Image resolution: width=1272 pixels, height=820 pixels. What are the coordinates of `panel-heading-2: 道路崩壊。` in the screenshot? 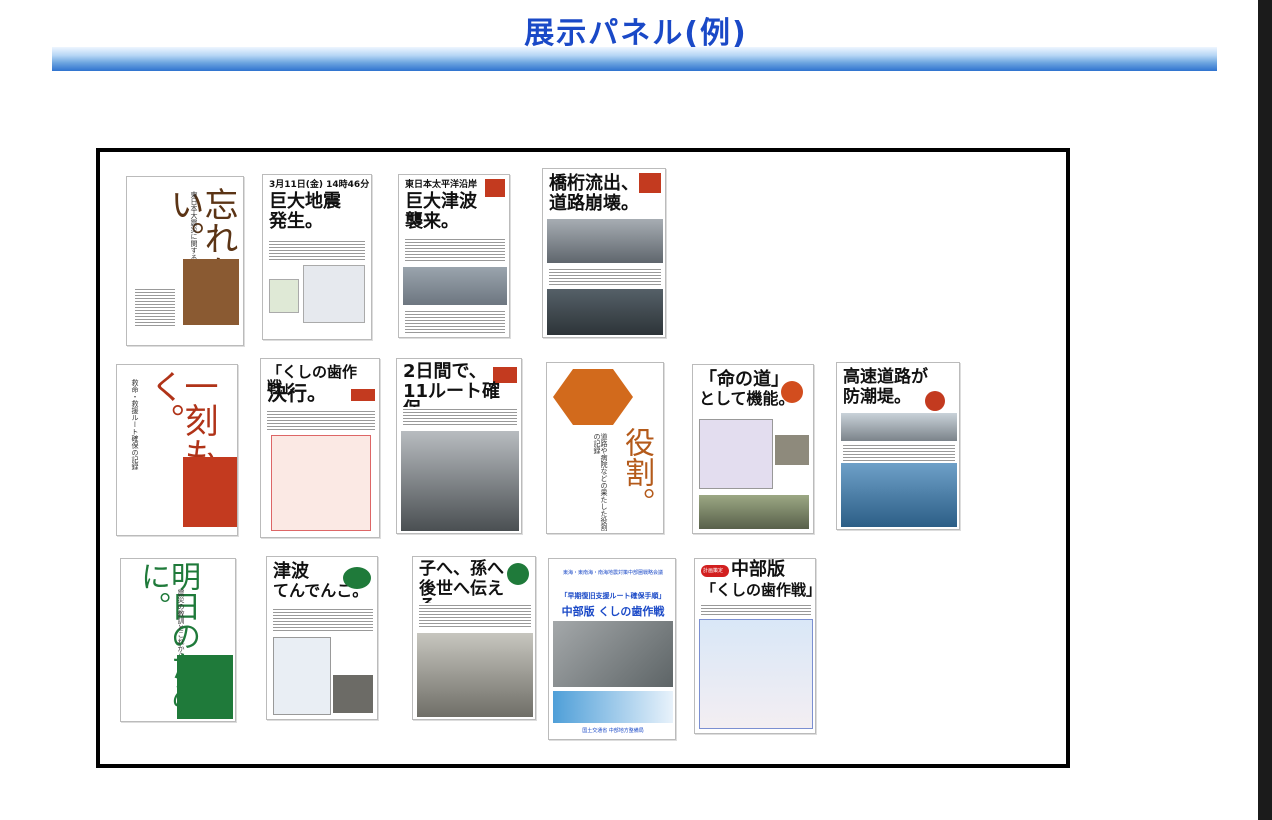 It's located at (594, 203).